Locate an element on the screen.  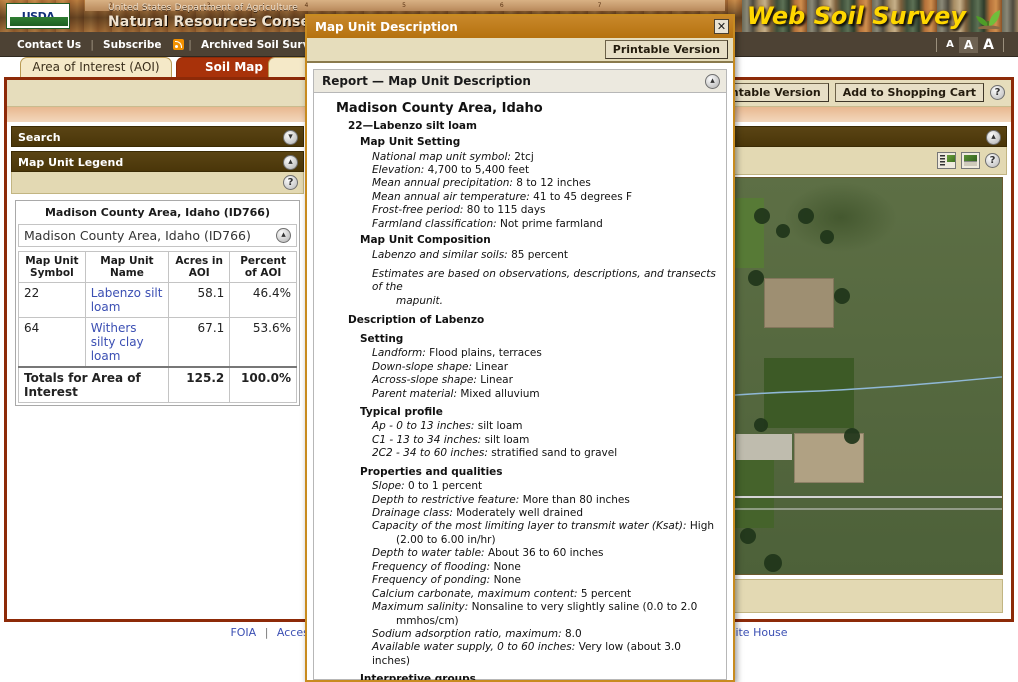
map-view-icon is located at coordinates (970, 160).